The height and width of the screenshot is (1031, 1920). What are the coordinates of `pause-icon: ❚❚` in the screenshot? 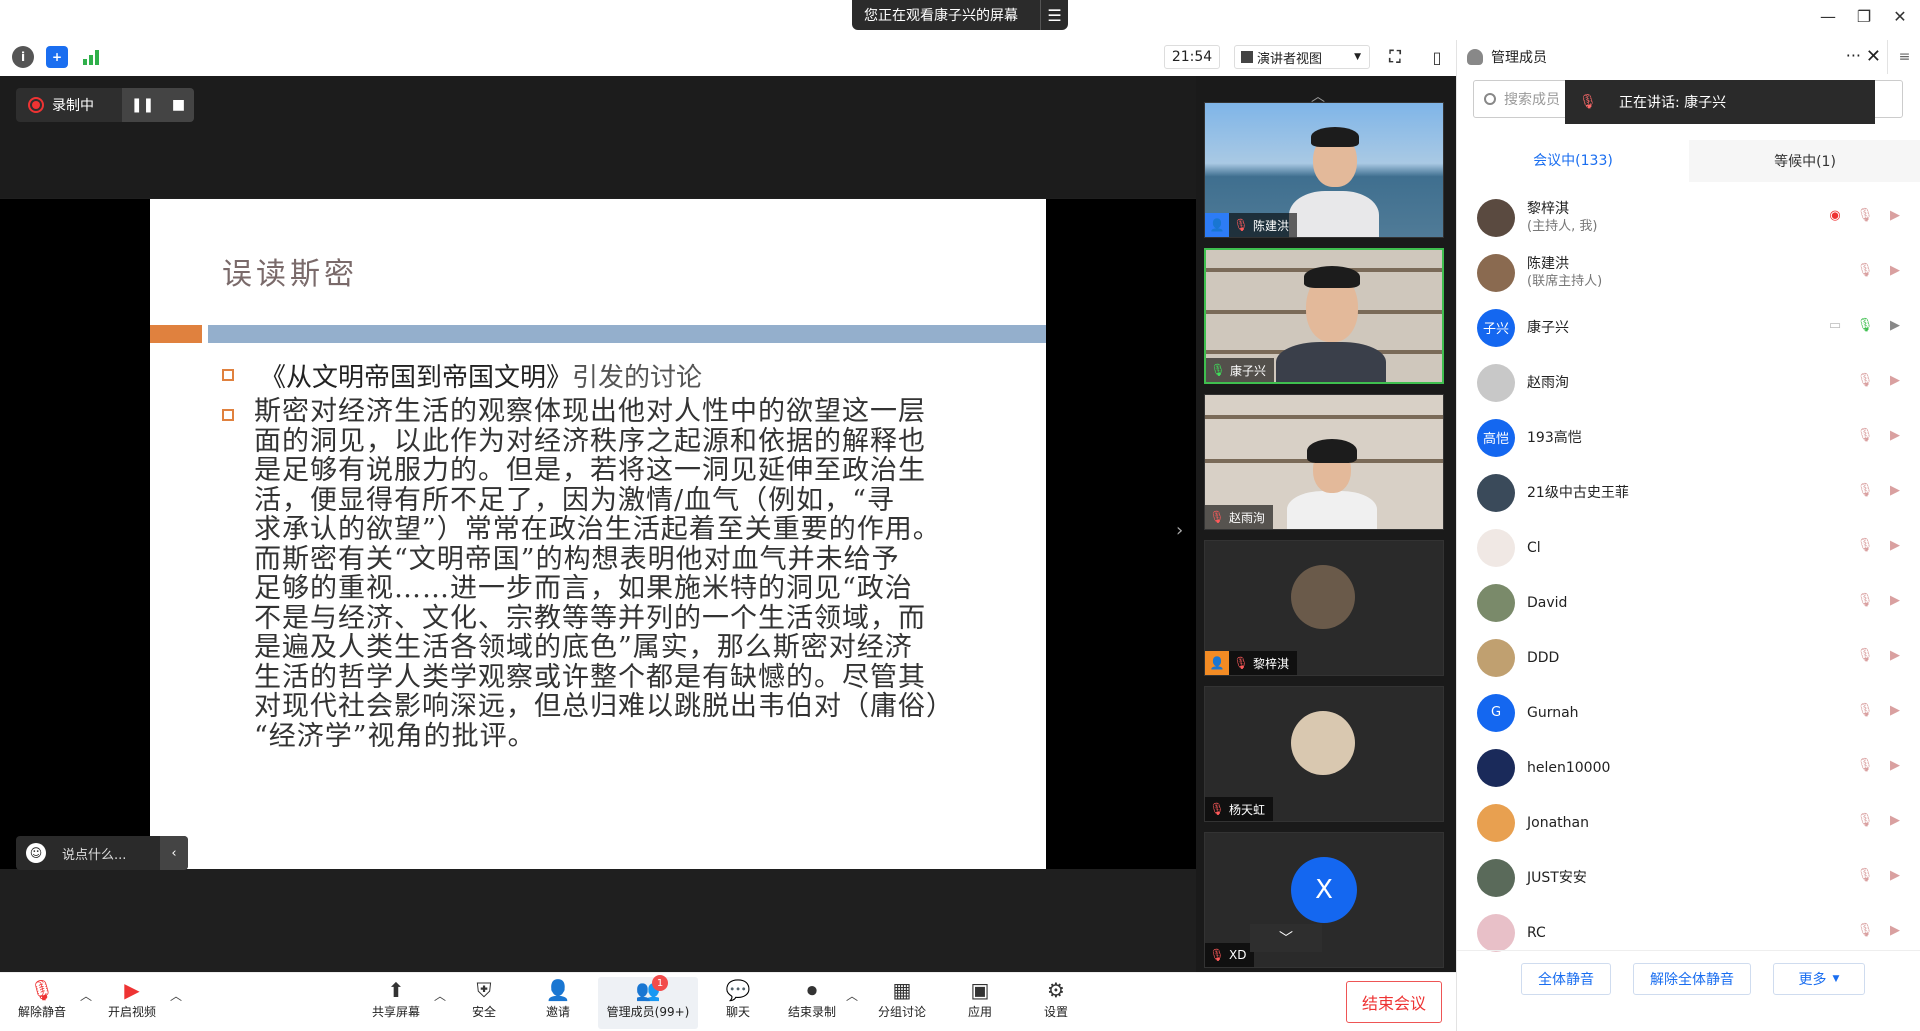 It's located at (142, 105).